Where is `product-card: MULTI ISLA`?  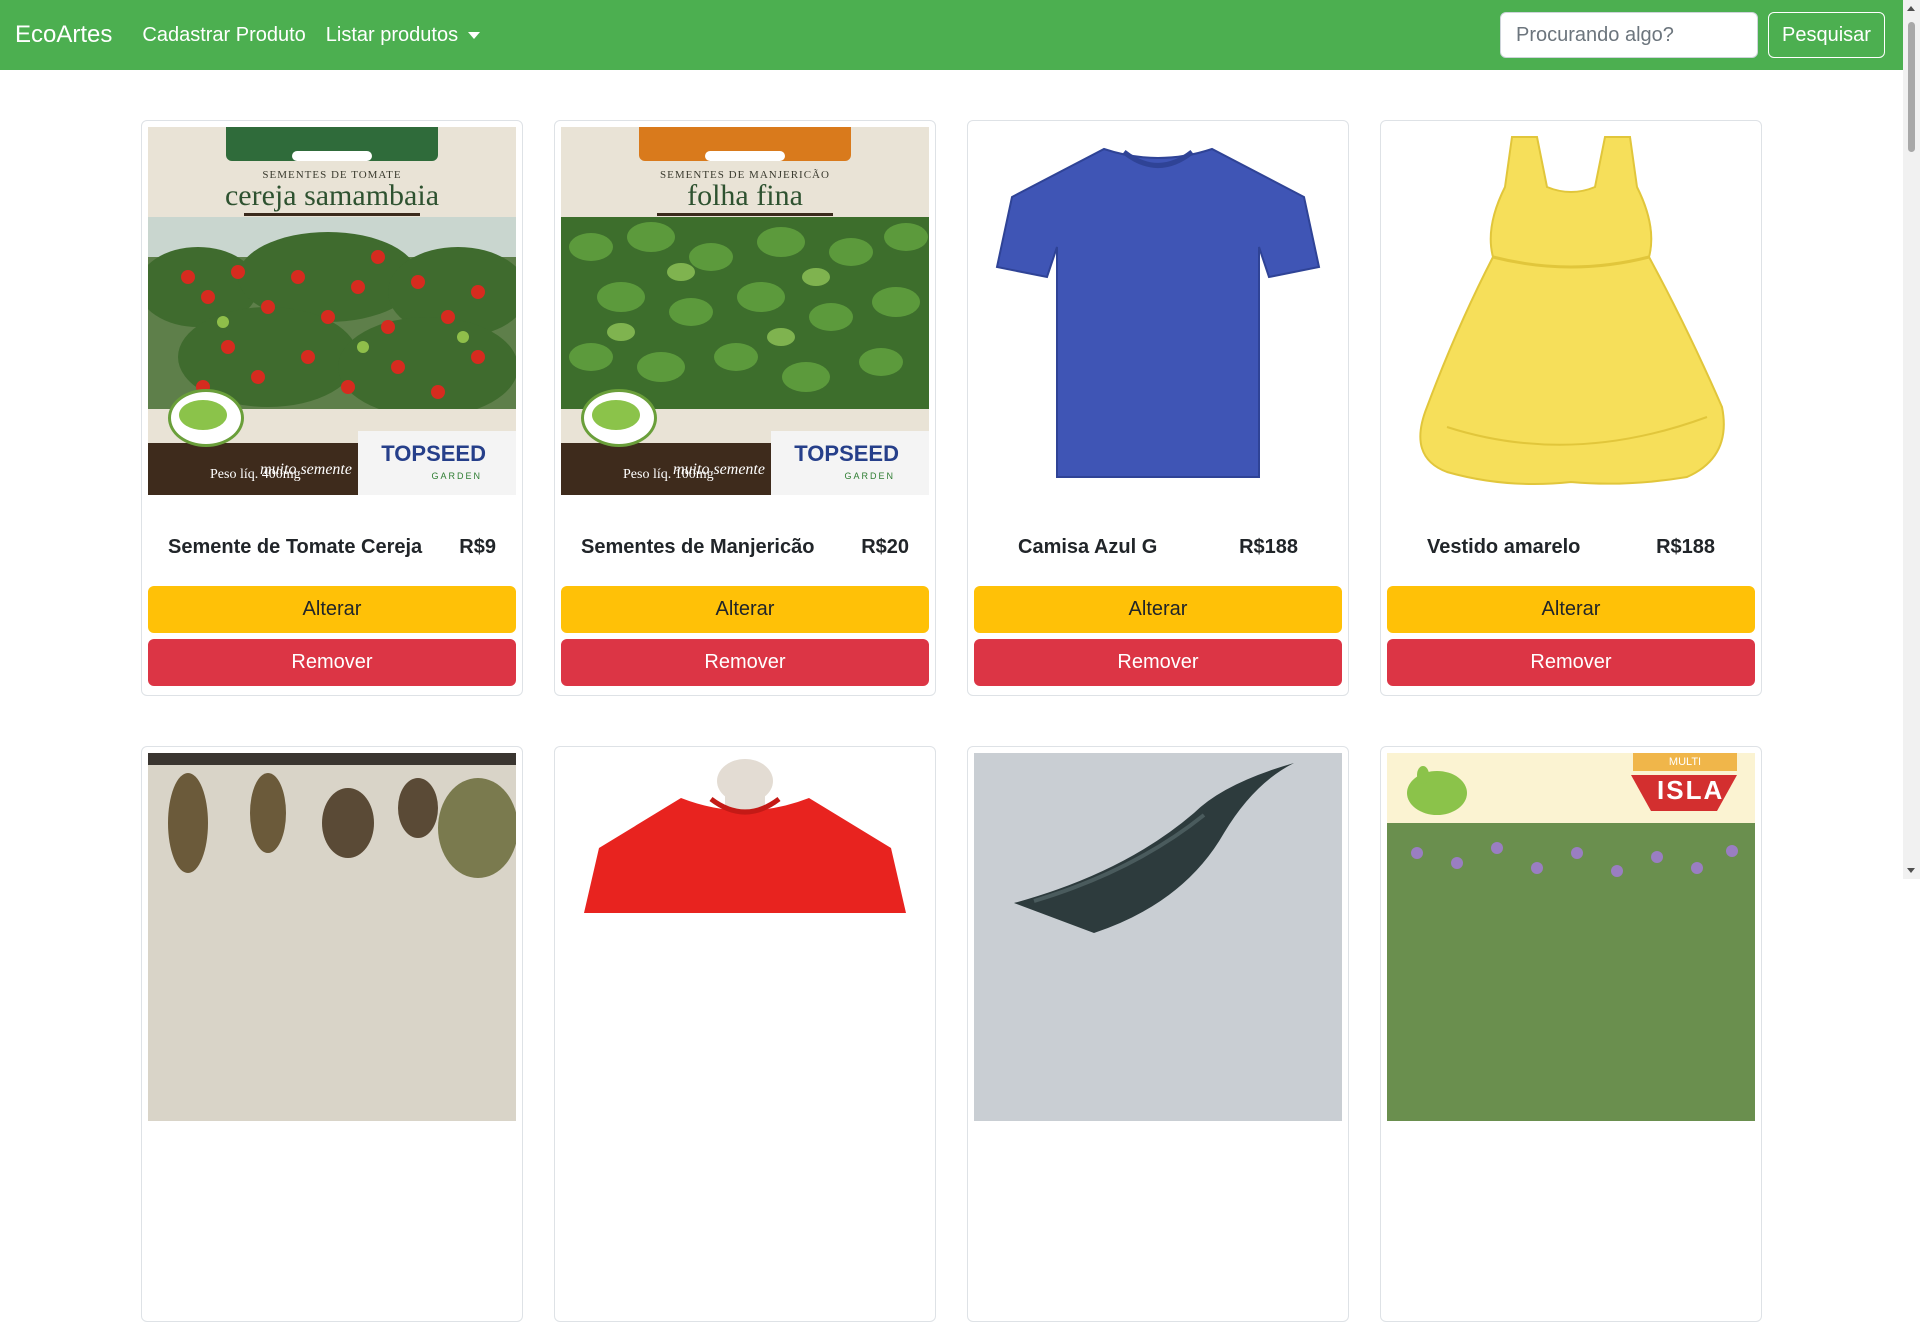 product-card: MULTI ISLA is located at coordinates (1571, 1034).